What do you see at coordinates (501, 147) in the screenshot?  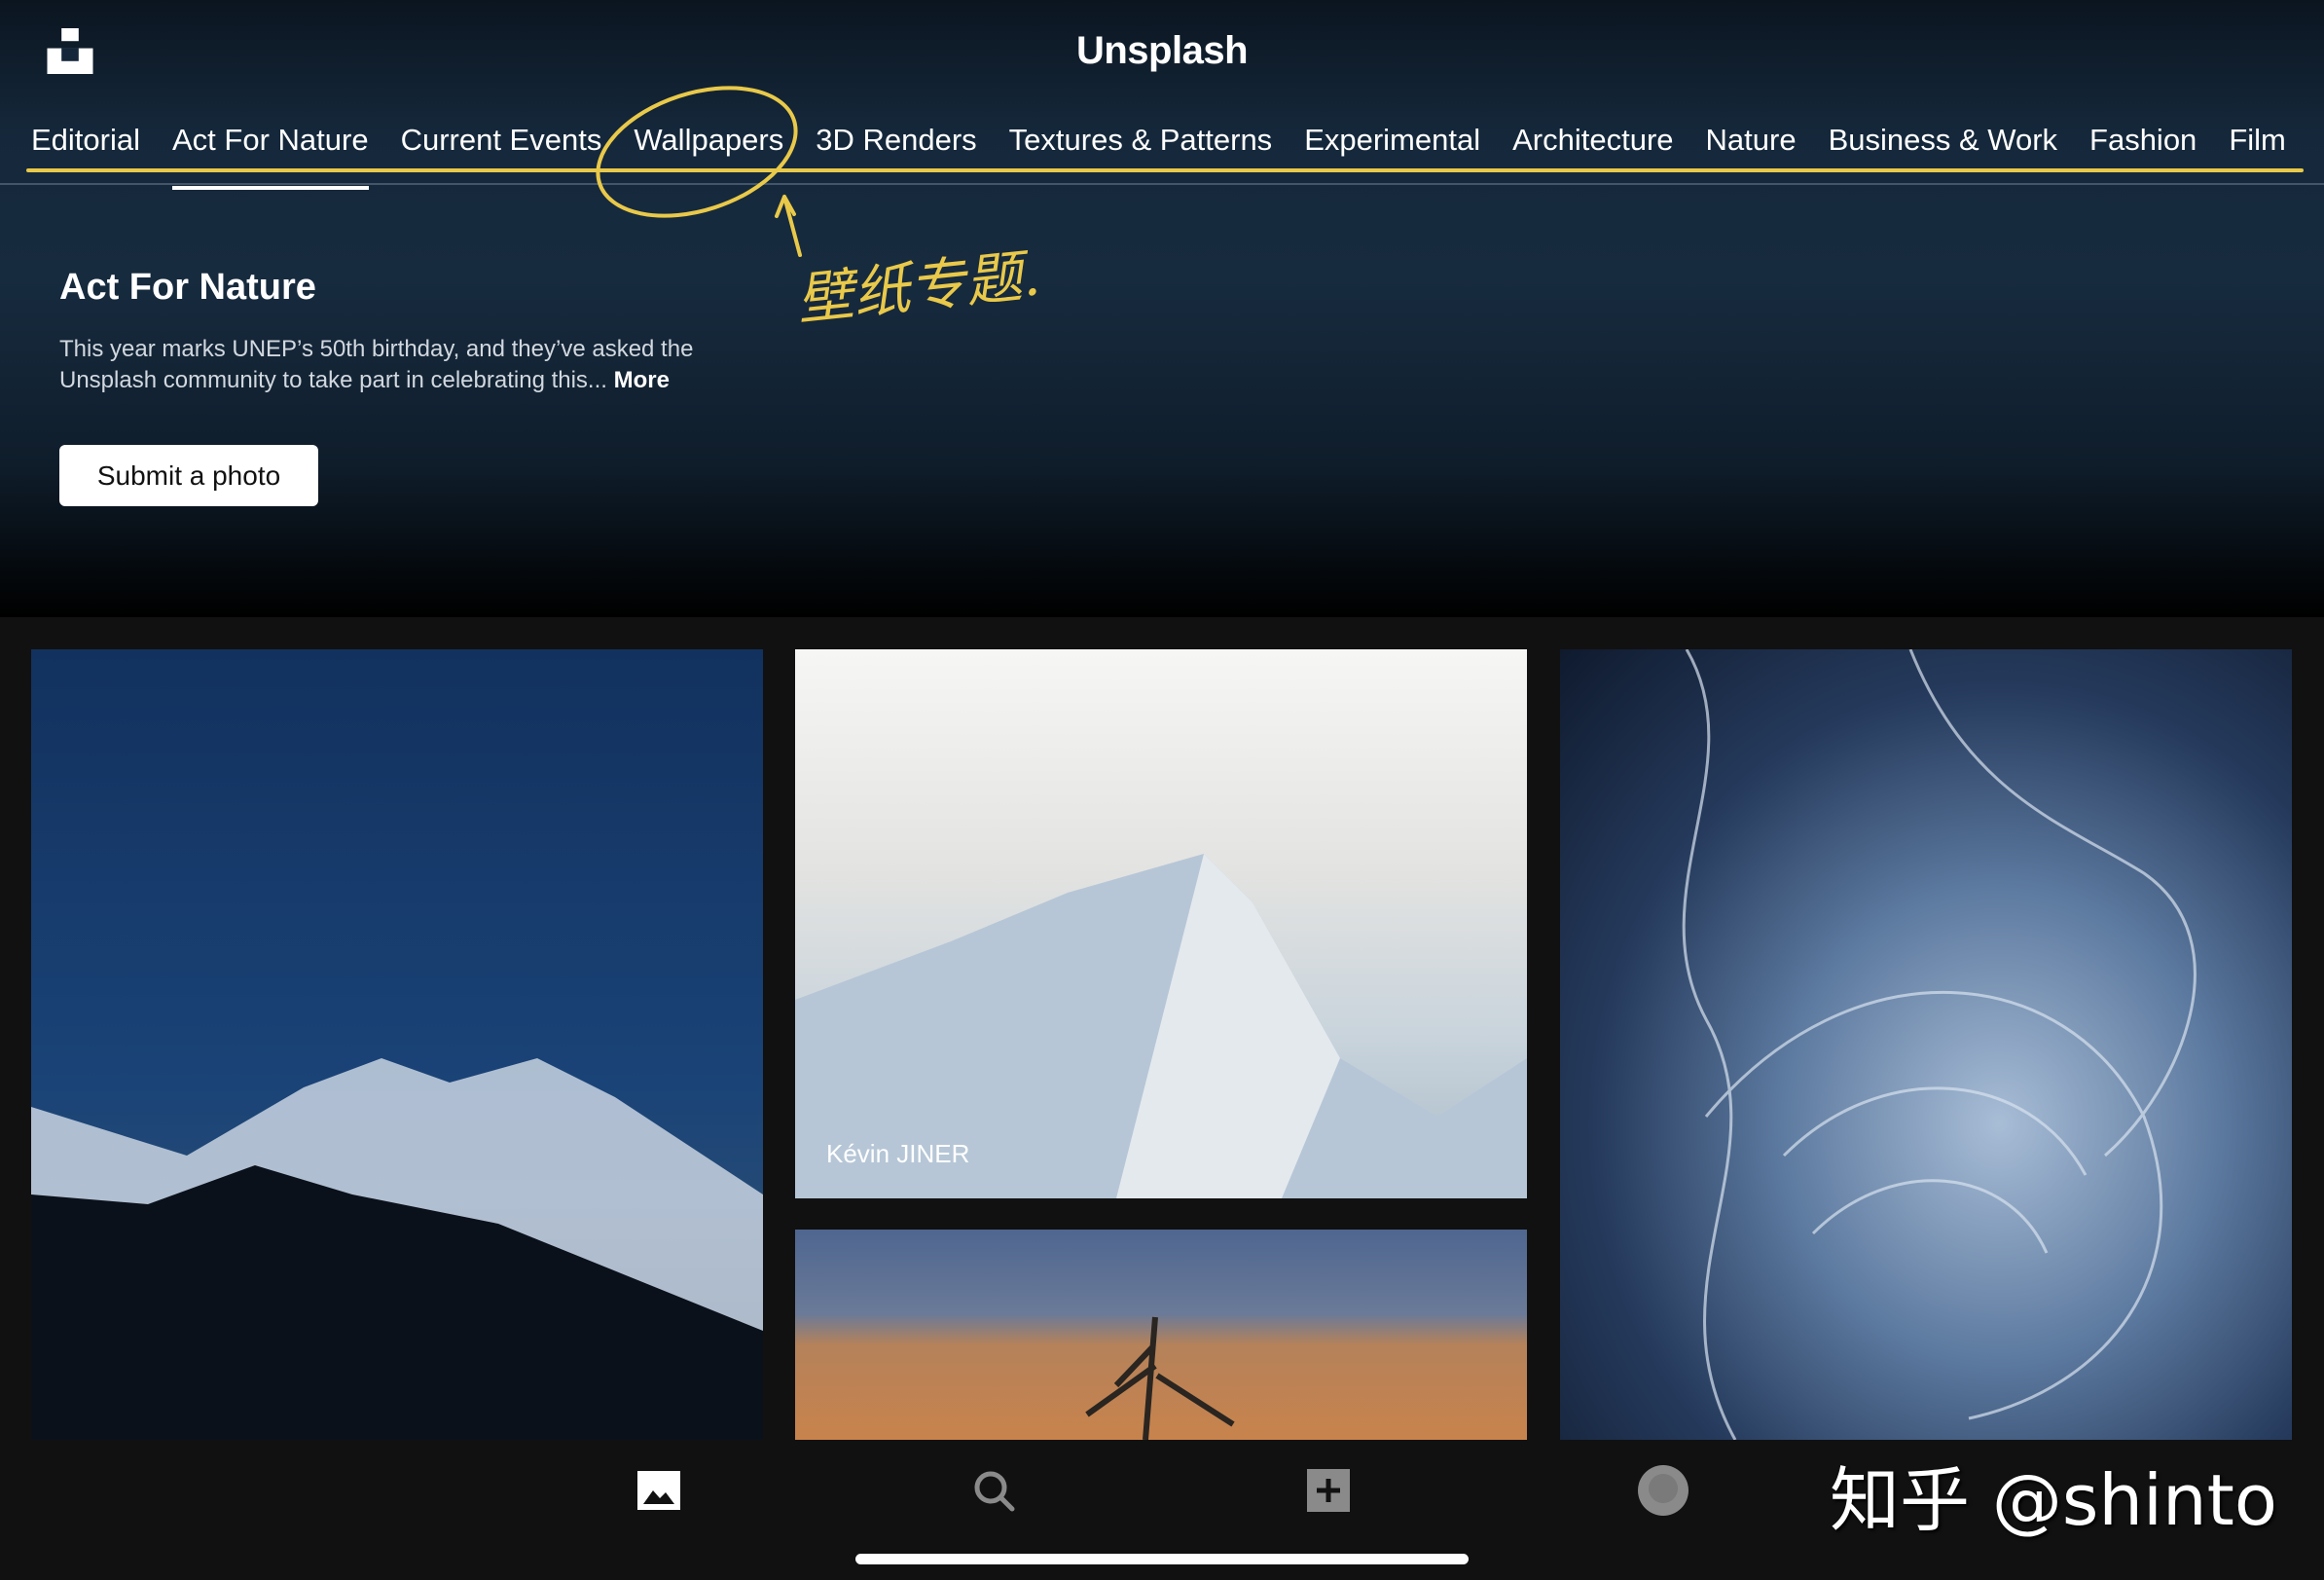 I see `tab-current-events: Current Events` at bounding box center [501, 147].